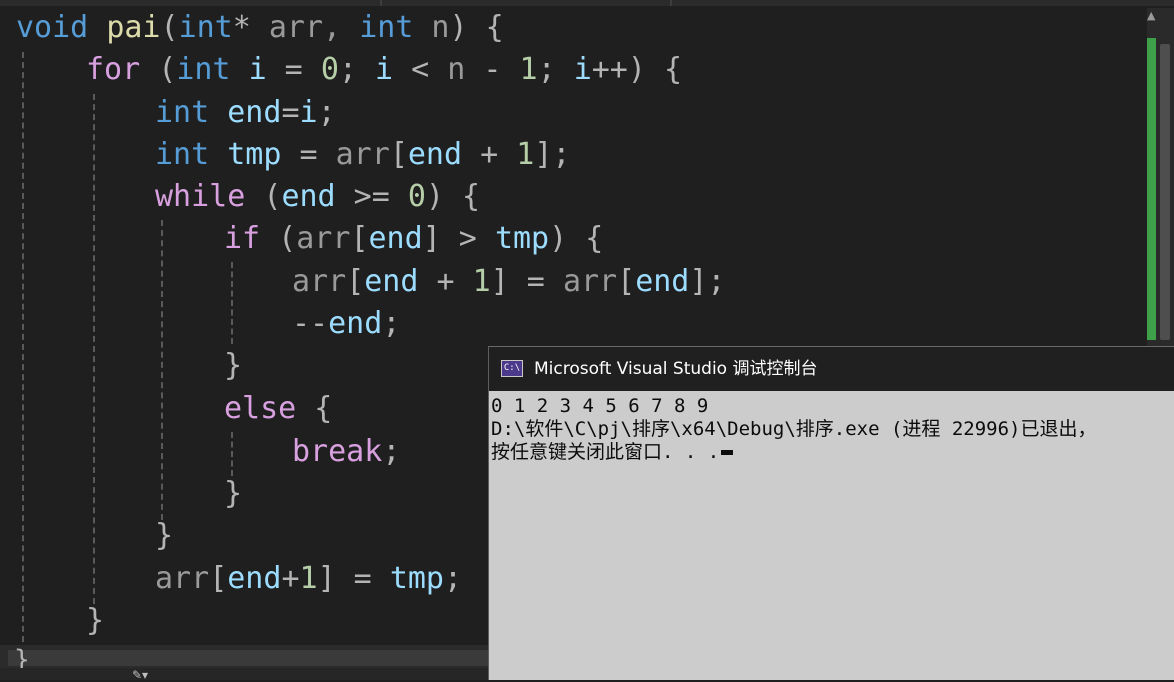 The height and width of the screenshot is (682, 1174). I want to click on keyword: void, so click(52, 27).